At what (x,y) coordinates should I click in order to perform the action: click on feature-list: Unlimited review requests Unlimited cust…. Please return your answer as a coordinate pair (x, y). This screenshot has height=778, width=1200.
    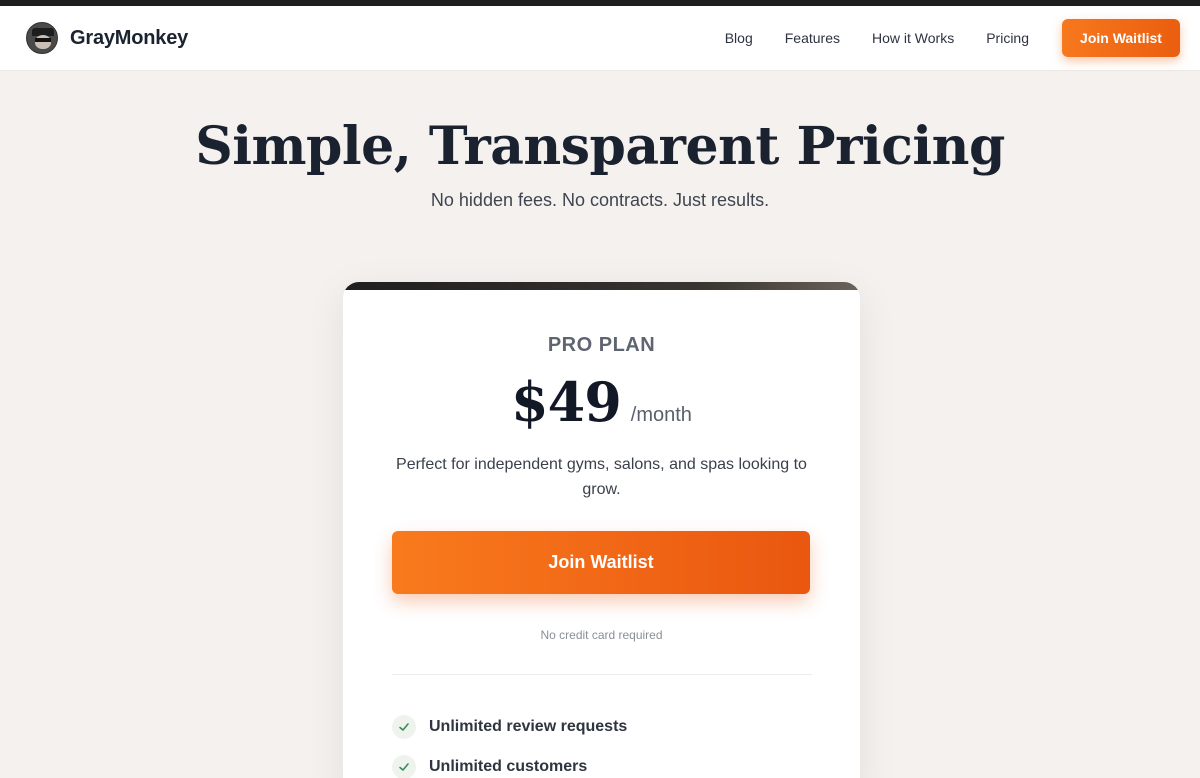
    Looking at the image, I should click on (602, 742).